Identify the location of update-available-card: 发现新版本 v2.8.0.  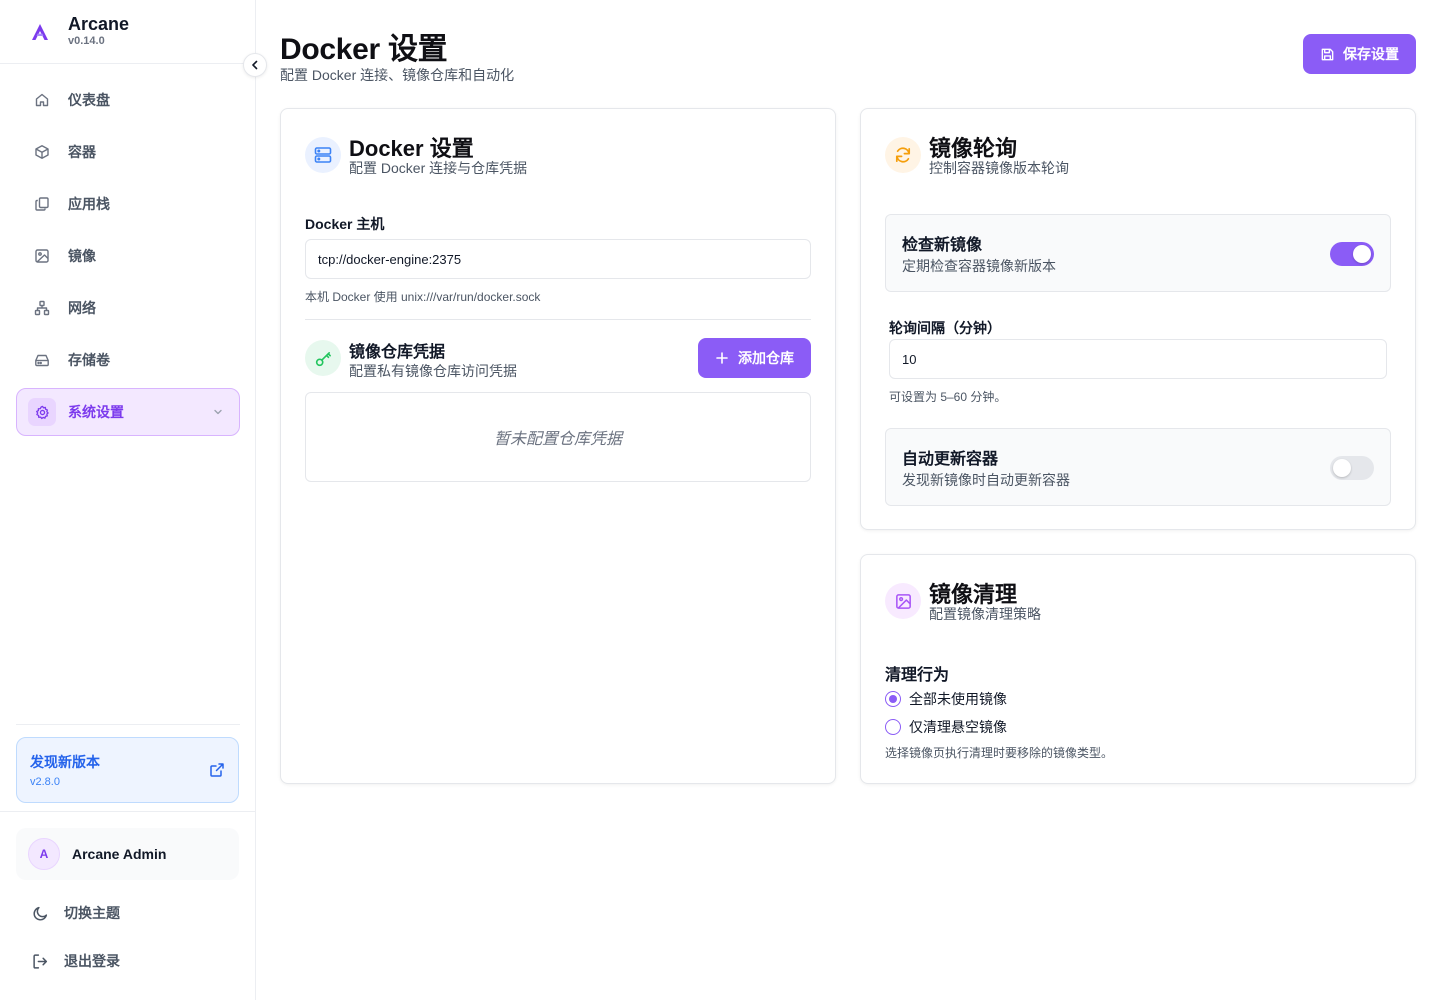
(127, 770).